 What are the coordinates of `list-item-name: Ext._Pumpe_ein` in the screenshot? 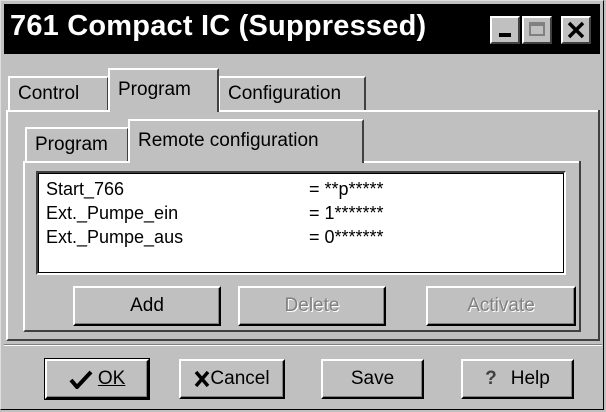 It's located at (112, 213).